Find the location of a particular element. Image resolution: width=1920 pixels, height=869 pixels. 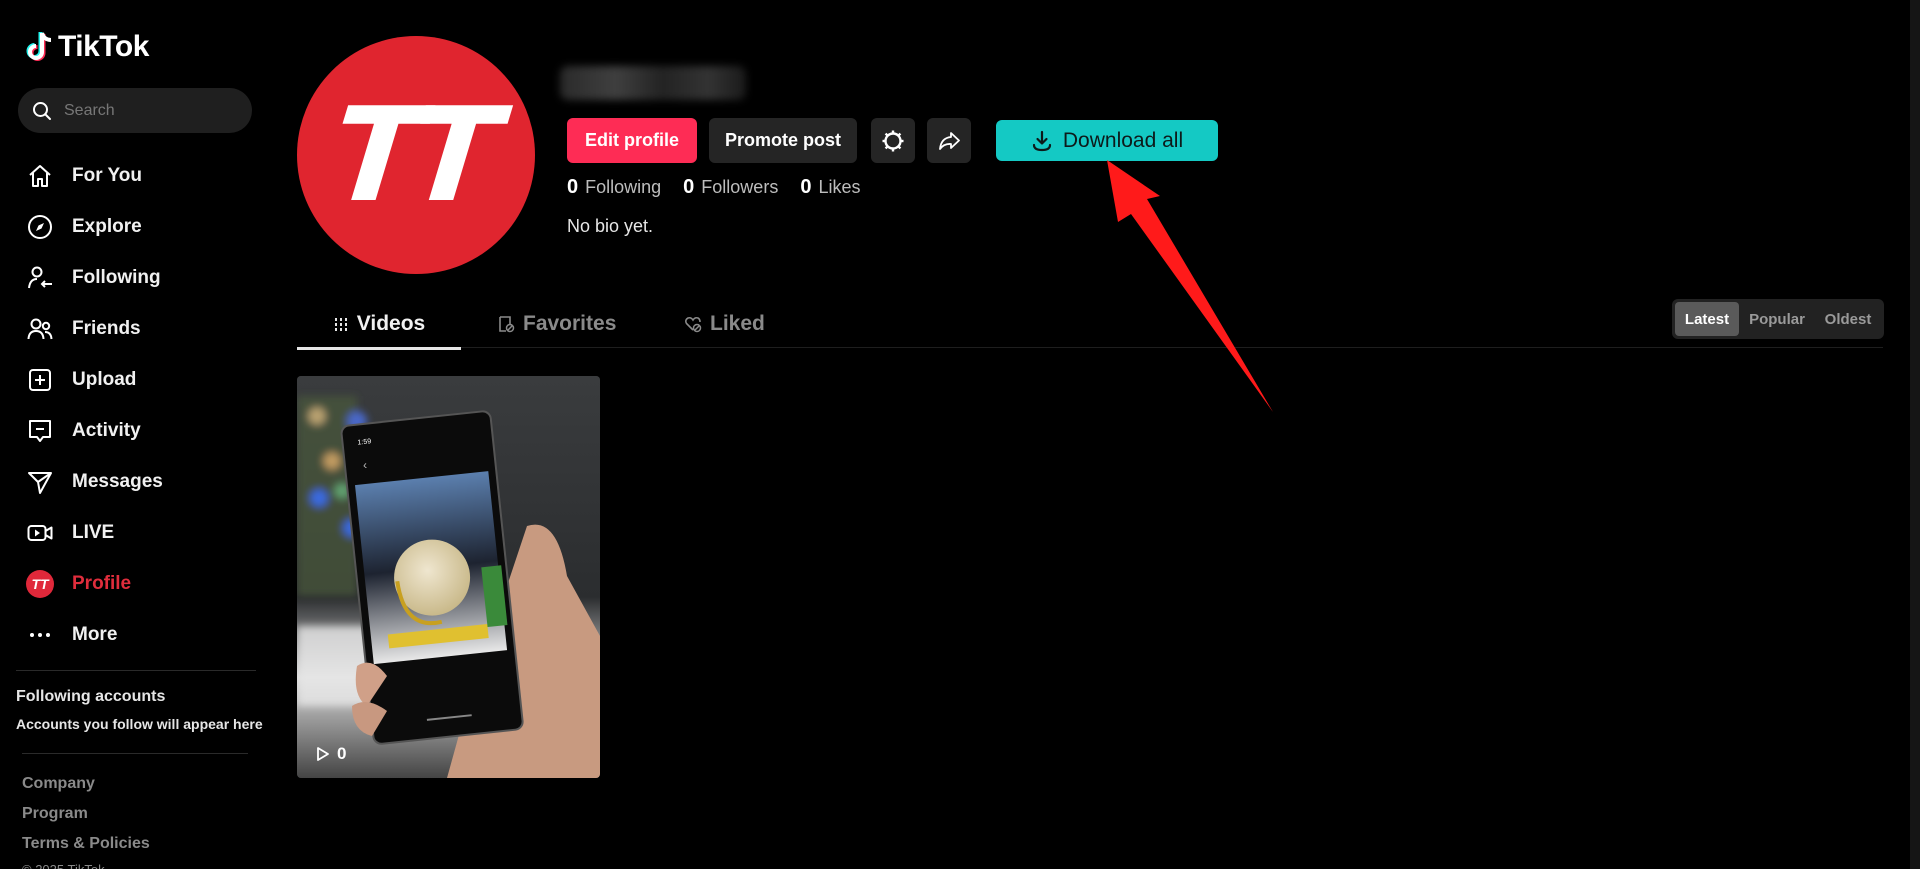

profile-stats: 0 Following 0 Followers 0 Likes is located at coordinates (713, 187).